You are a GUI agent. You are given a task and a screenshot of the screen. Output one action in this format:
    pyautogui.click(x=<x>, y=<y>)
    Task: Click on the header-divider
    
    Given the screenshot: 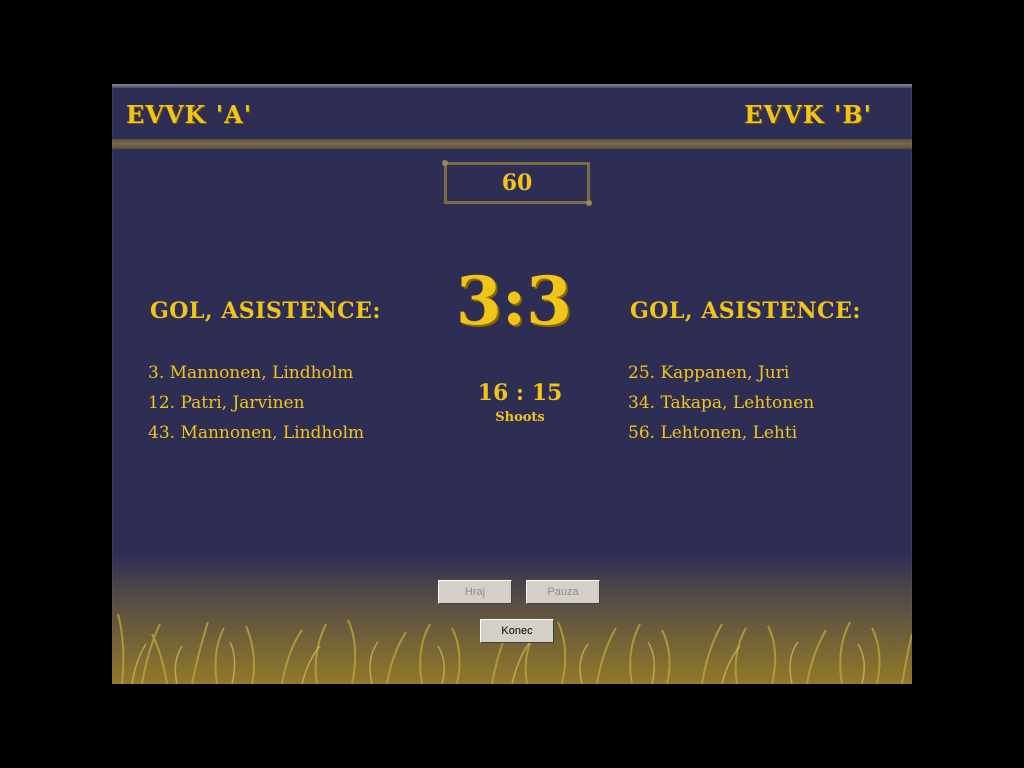 What is the action you would take?
    pyautogui.click(x=512, y=144)
    